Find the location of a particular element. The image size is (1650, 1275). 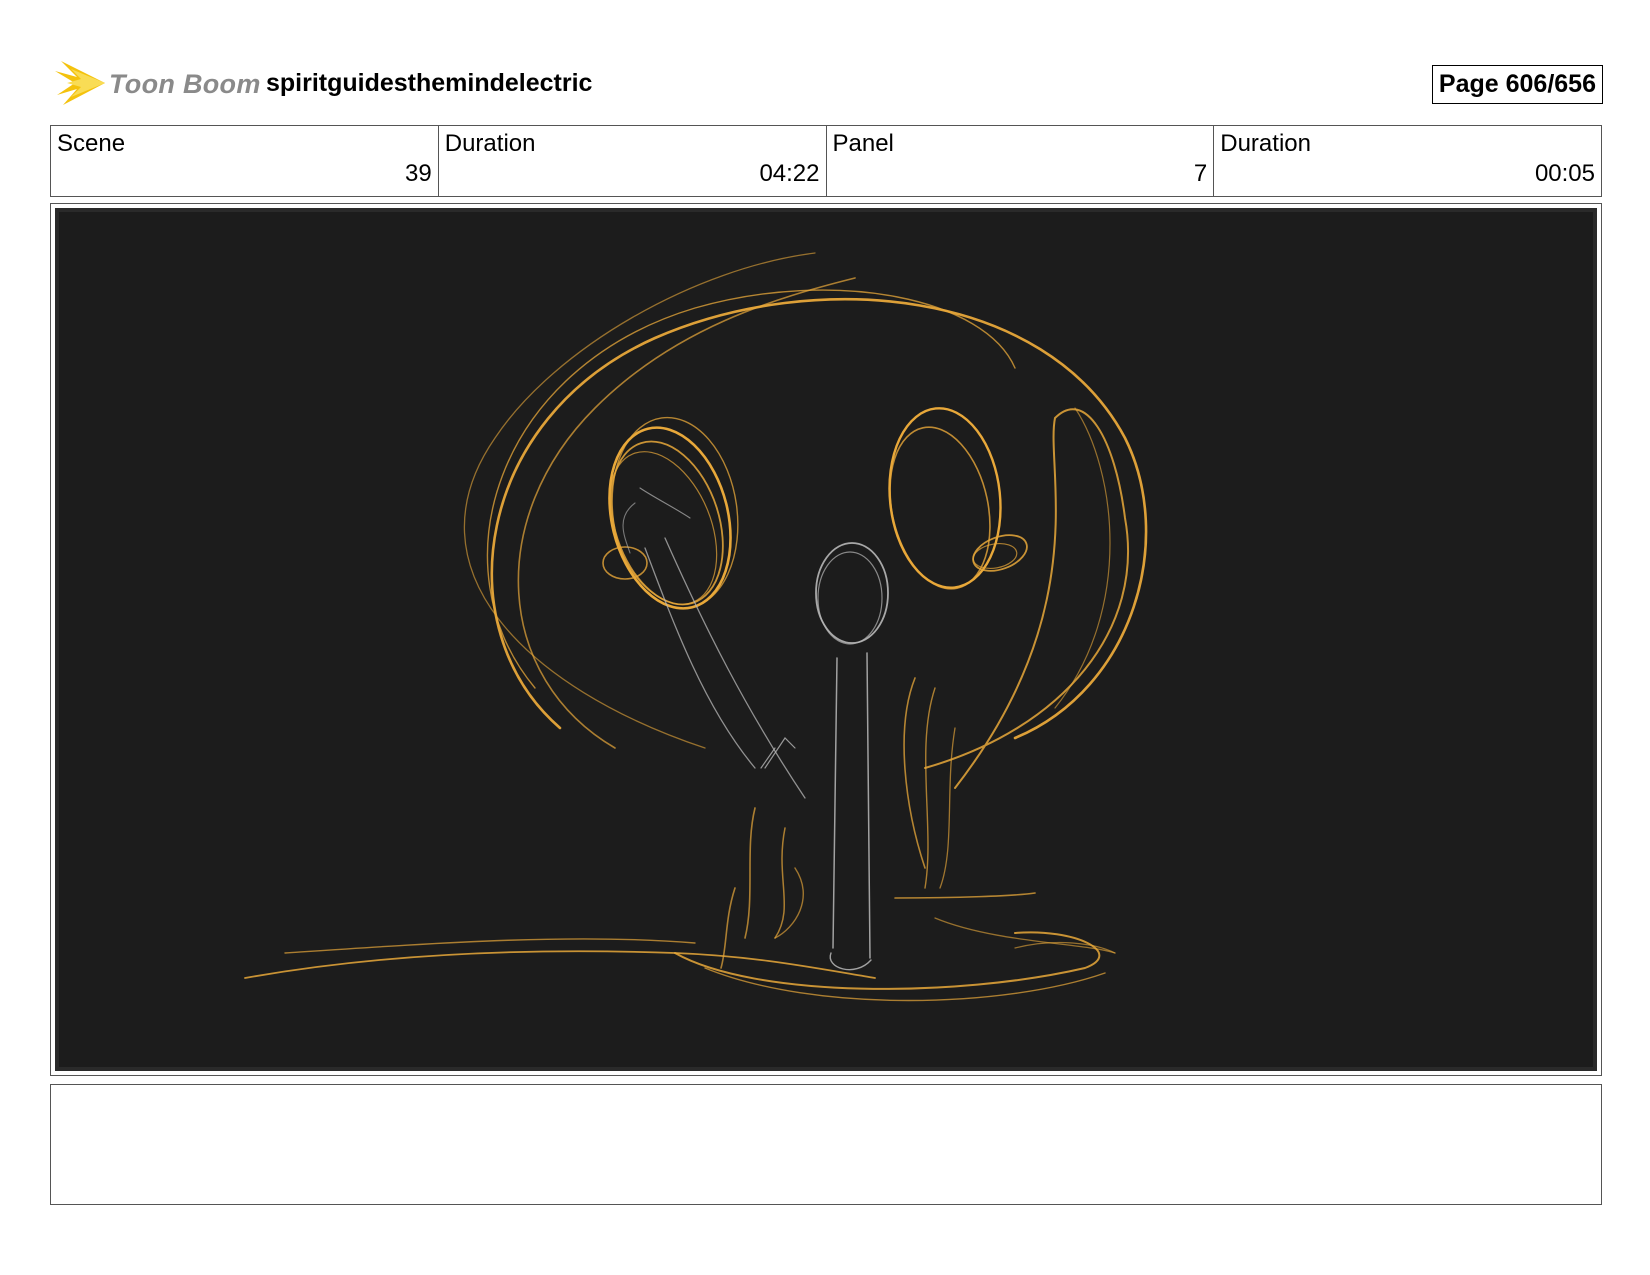

toon-boom-logo: Toon Boom is located at coordinates (156, 82).